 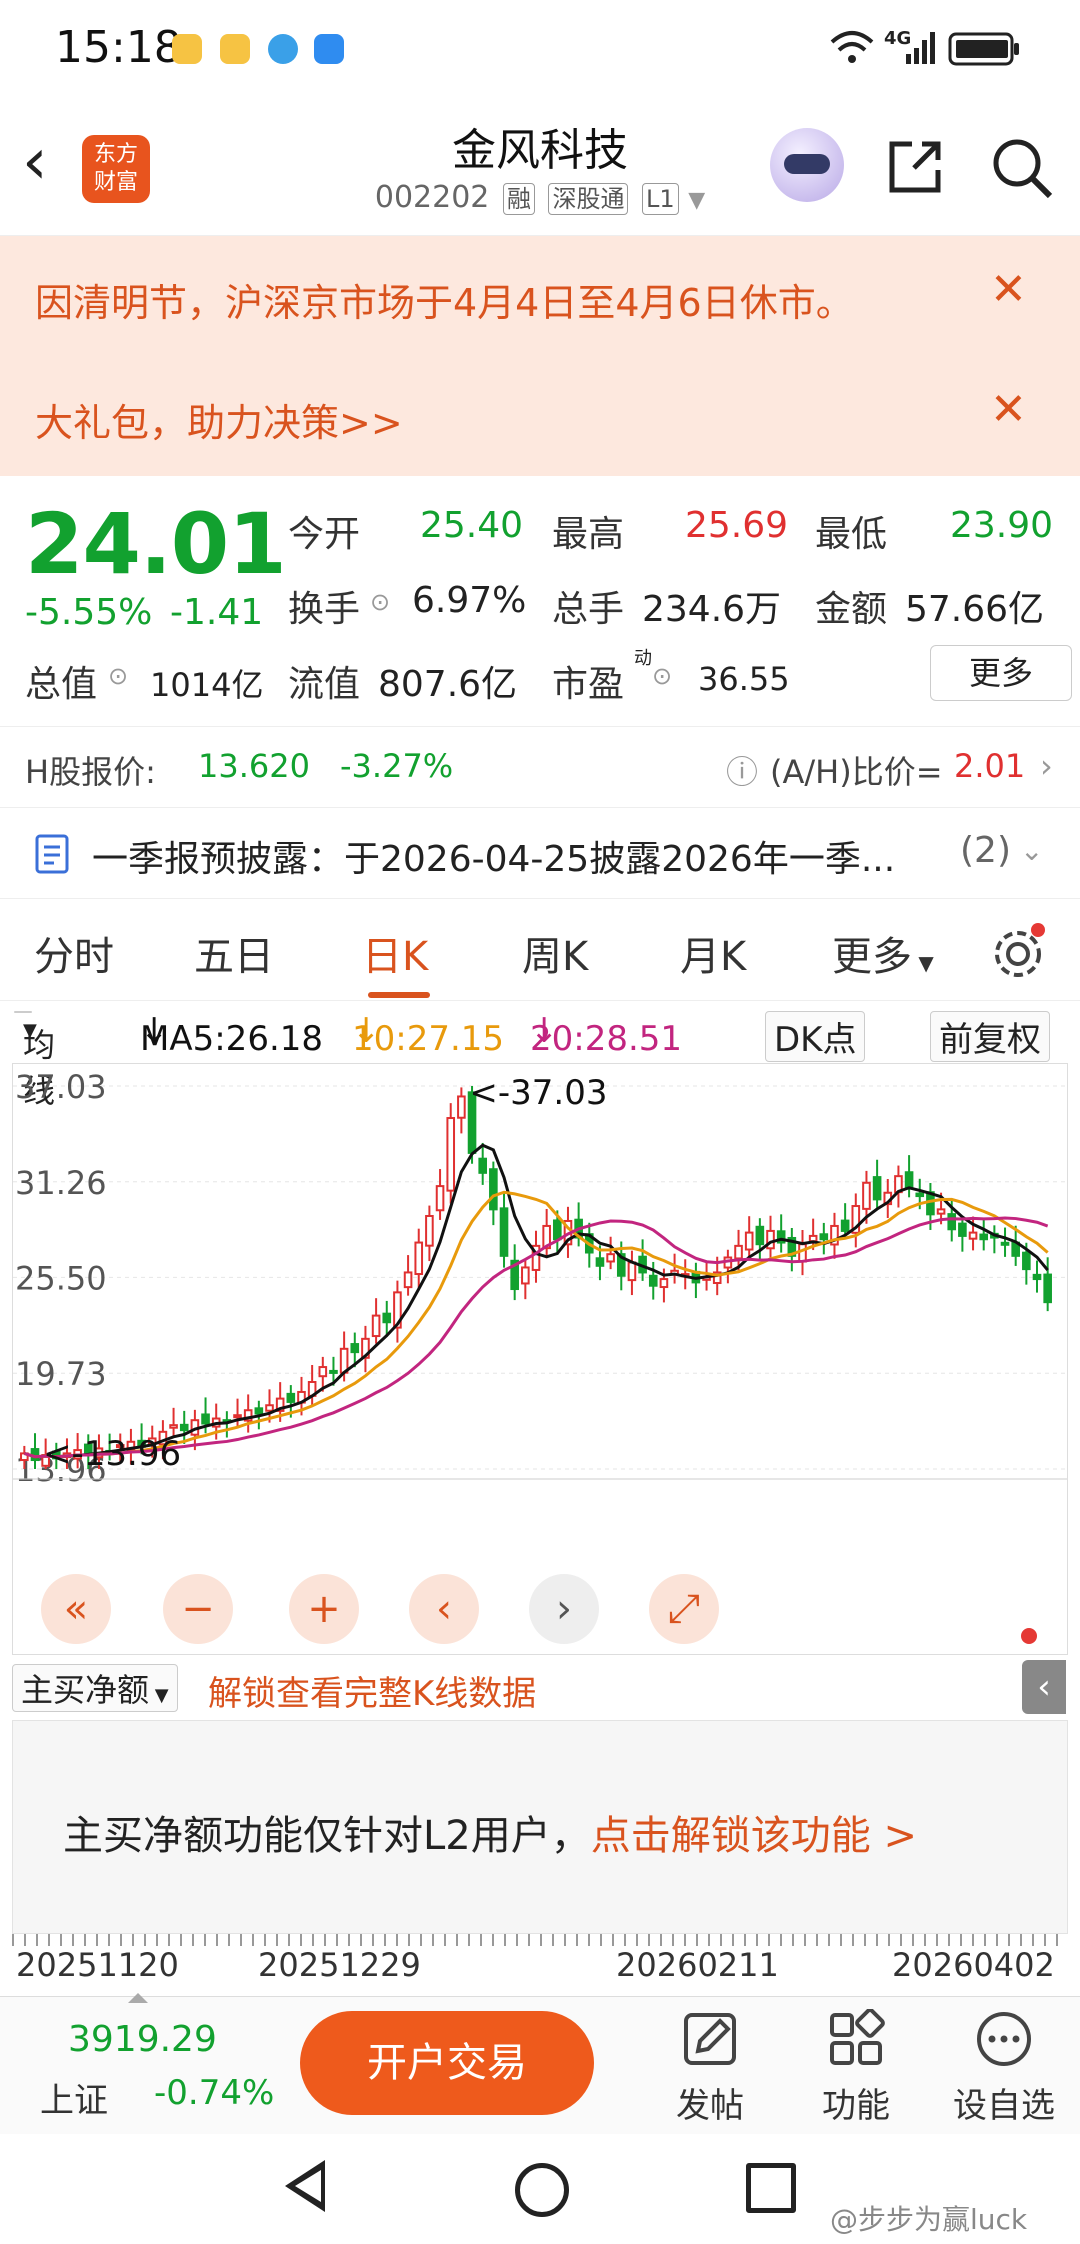 What do you see at coordinates (1032, 850) in the screenshot?
I see `chevron-down-icon: ⌄` at bounding box center [1032, 850].